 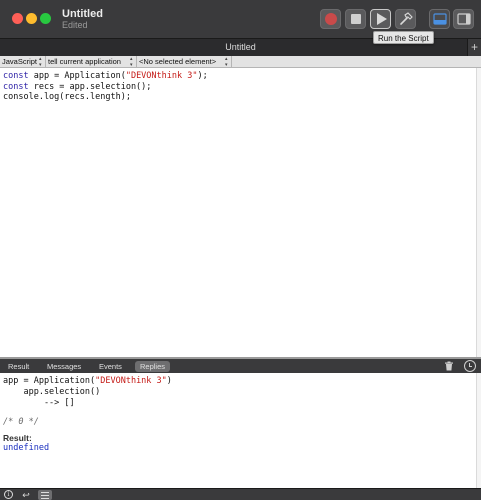 I want to click on compile-button, so click(x=405, y=19).